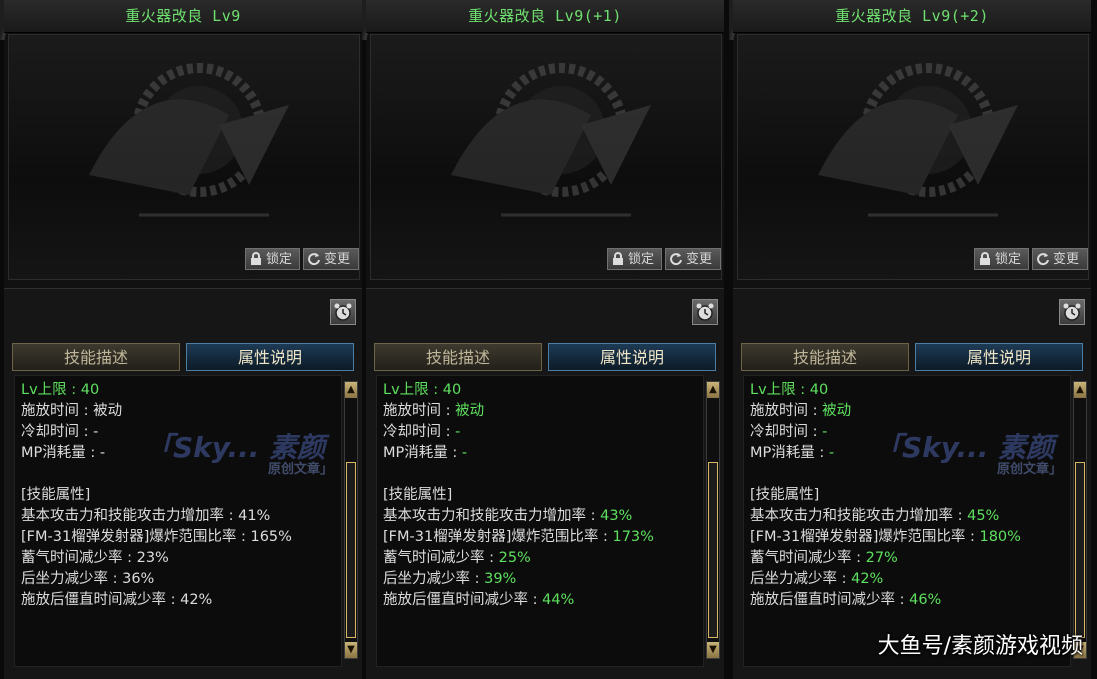  Describe the element at coordinates (817, 579) in the screenshot. I see `recoil-line: 后坐力减少率 : 42%` at that location.